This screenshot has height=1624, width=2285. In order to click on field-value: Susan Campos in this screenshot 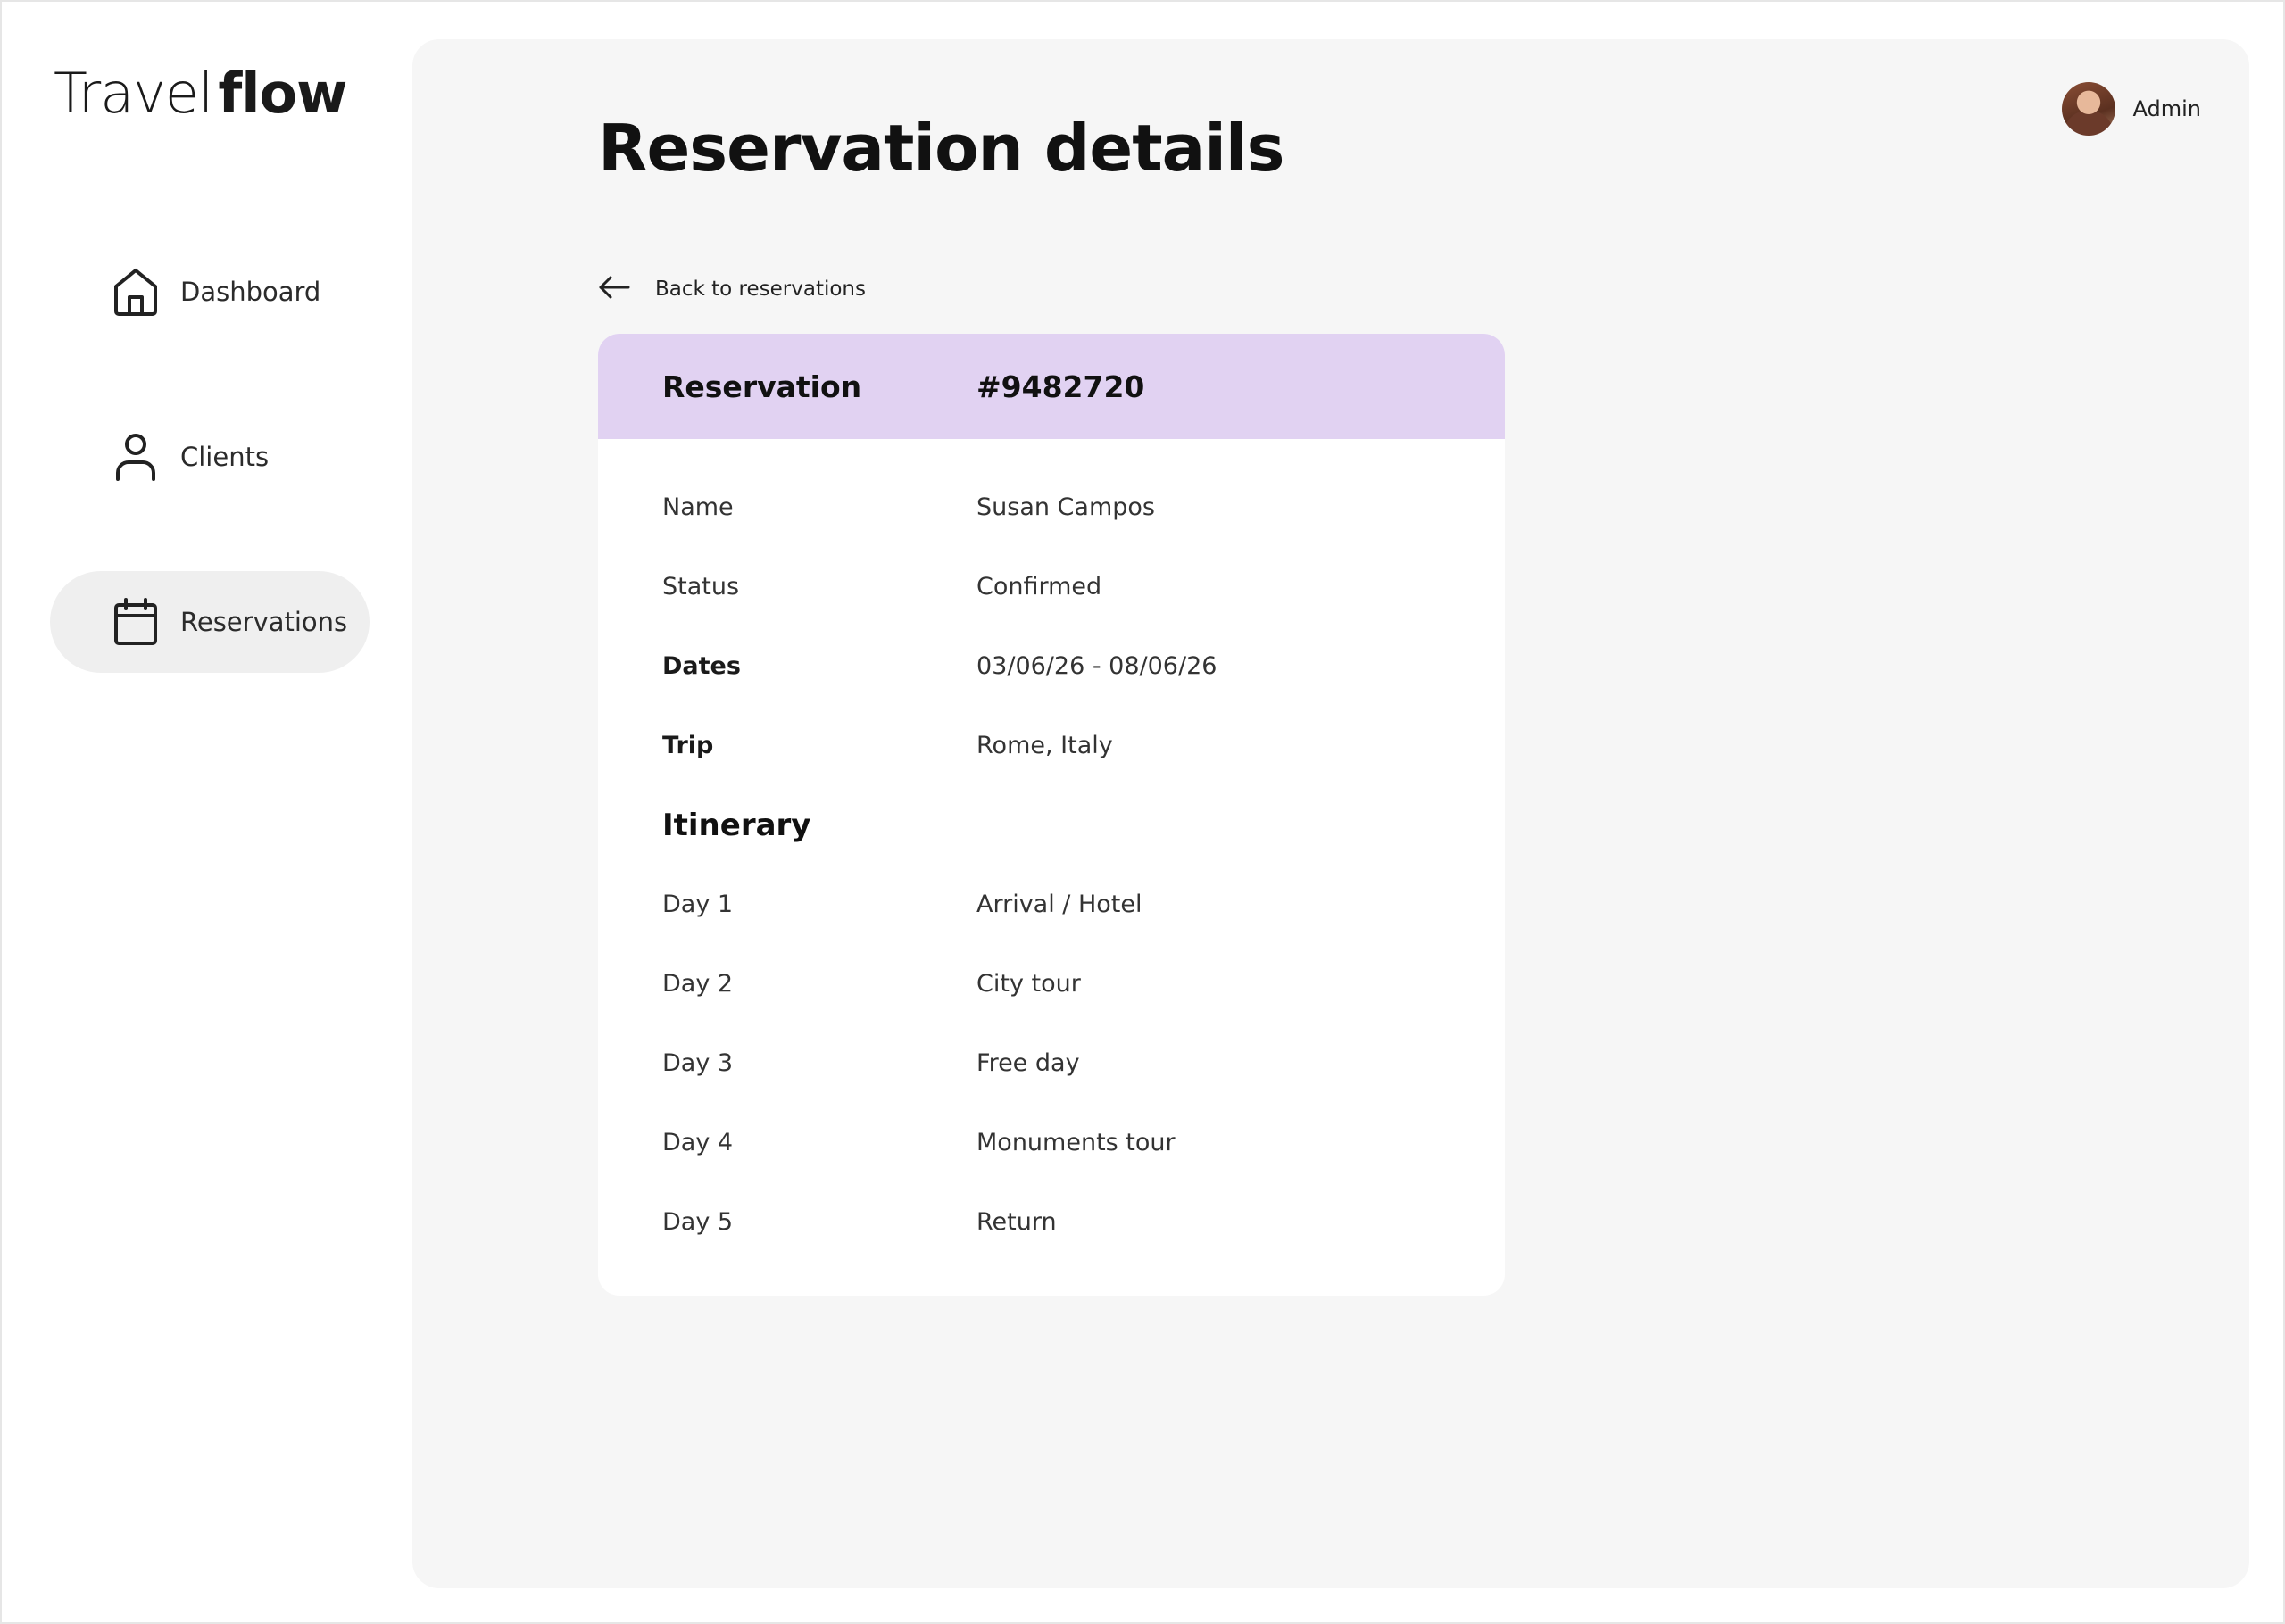, I will do `click(1065, 507)`.